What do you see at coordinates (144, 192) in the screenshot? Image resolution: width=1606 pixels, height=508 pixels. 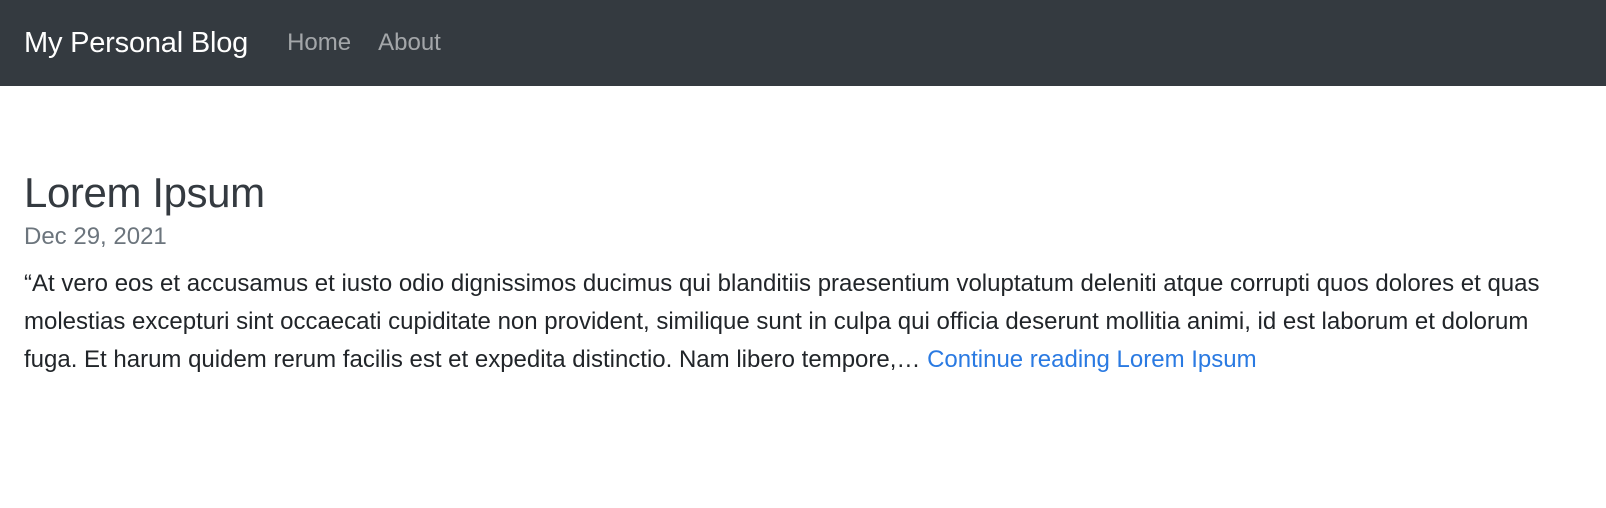 I see `post-title: Lorem Ipsum` at bounding box center [144, 192].